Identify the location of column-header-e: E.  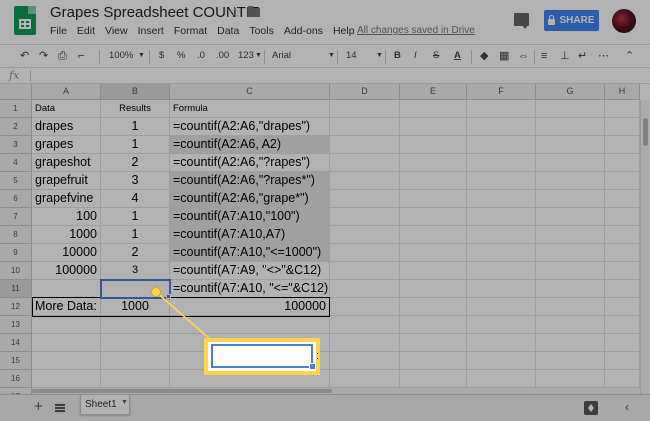
(433, 92).